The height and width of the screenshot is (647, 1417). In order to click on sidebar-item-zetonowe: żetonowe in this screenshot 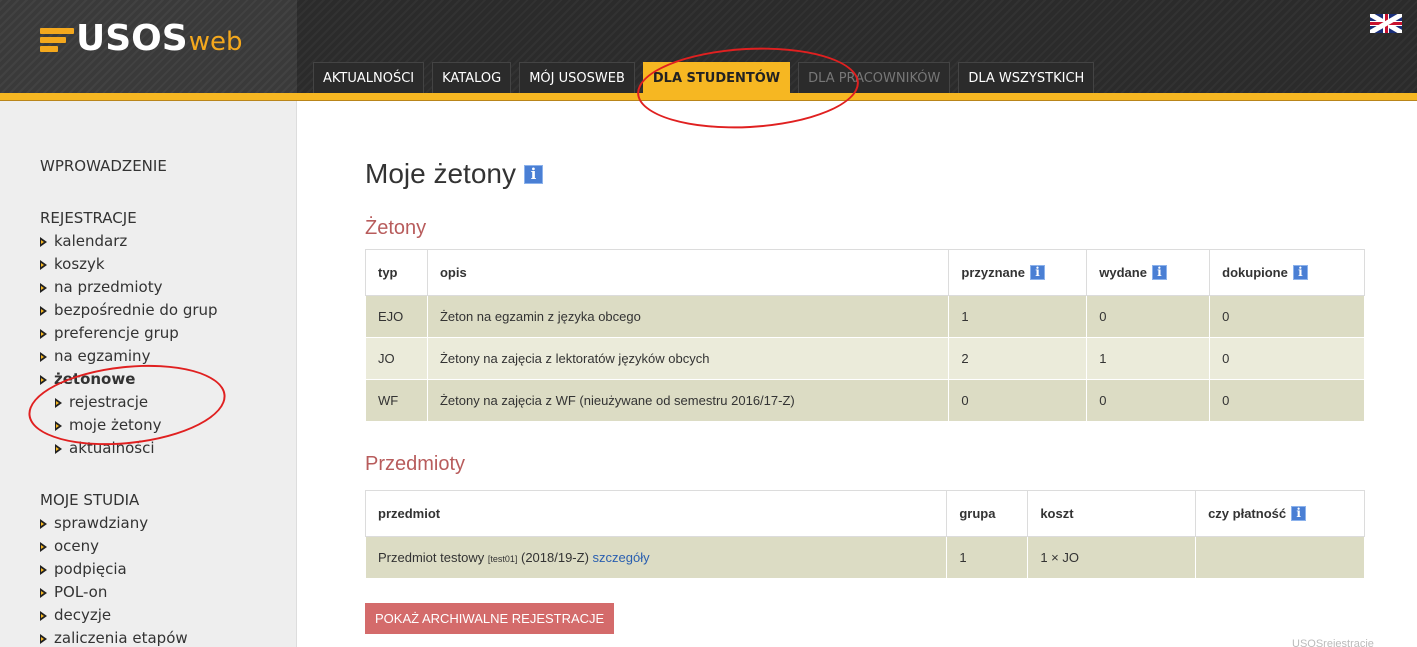, I will do `click(129, 378)`.